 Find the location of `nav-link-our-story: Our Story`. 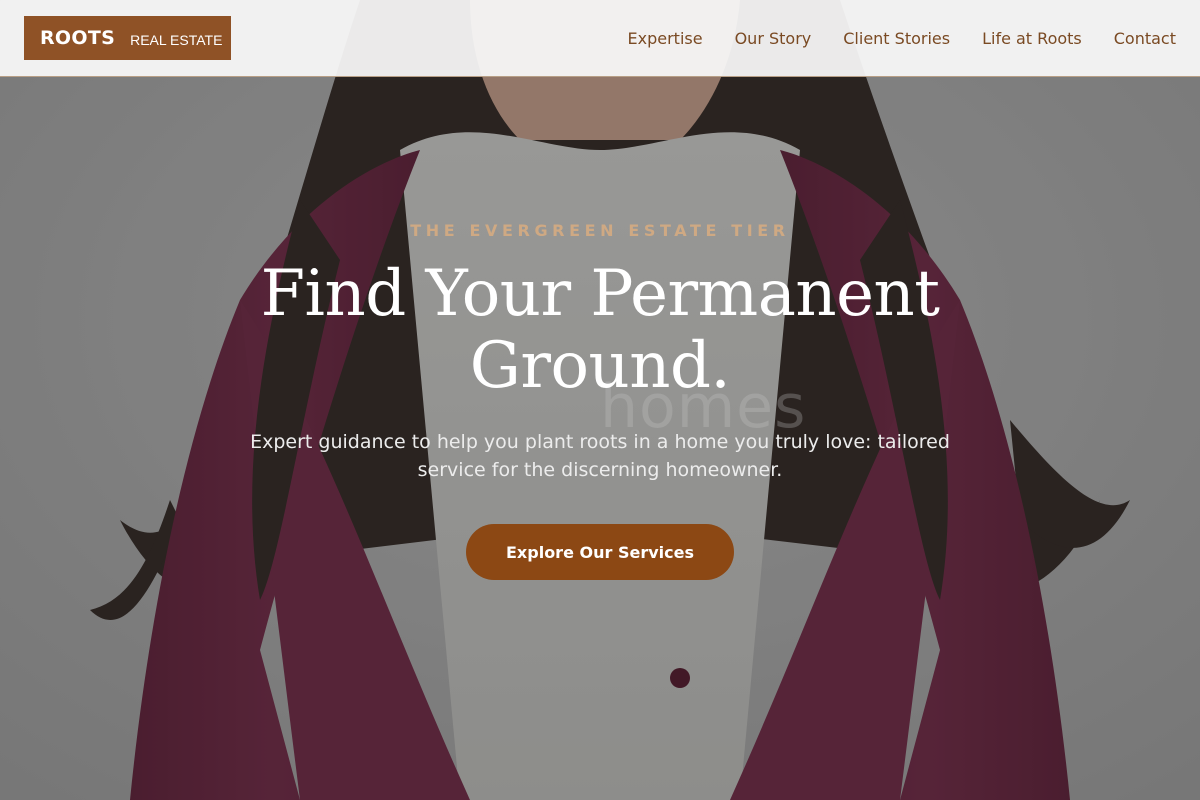

nav-link-our-story: Our Story is located at coordinates (773, 38).